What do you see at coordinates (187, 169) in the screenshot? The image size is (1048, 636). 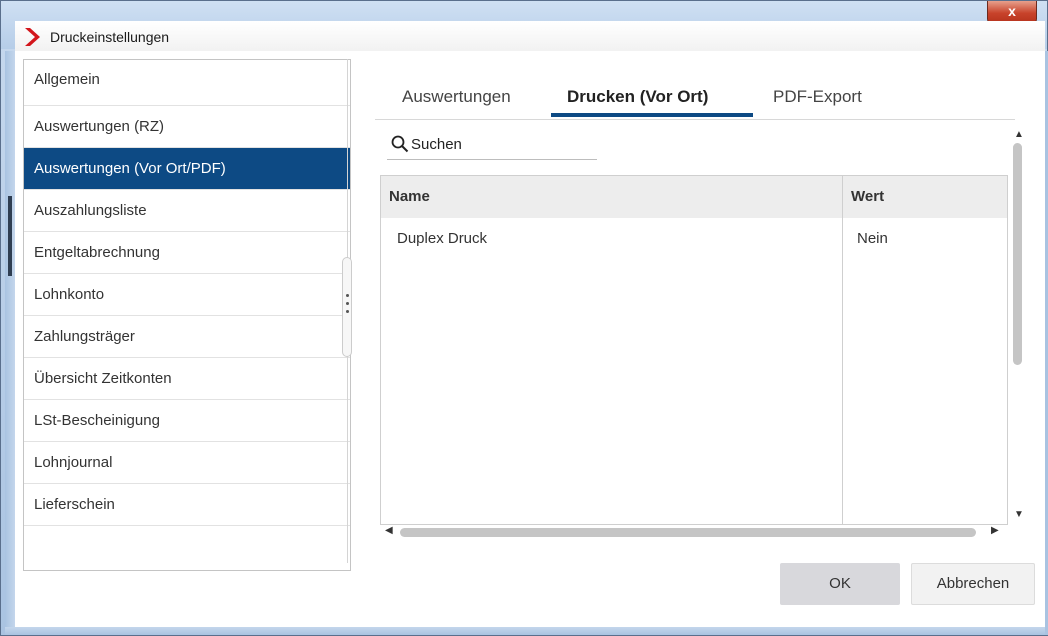 I see `sidebar-item-auswertungen-vor-ort-pdf: Auswertungen (Vor Ort/PDF)` at bounding box center [187, 169].